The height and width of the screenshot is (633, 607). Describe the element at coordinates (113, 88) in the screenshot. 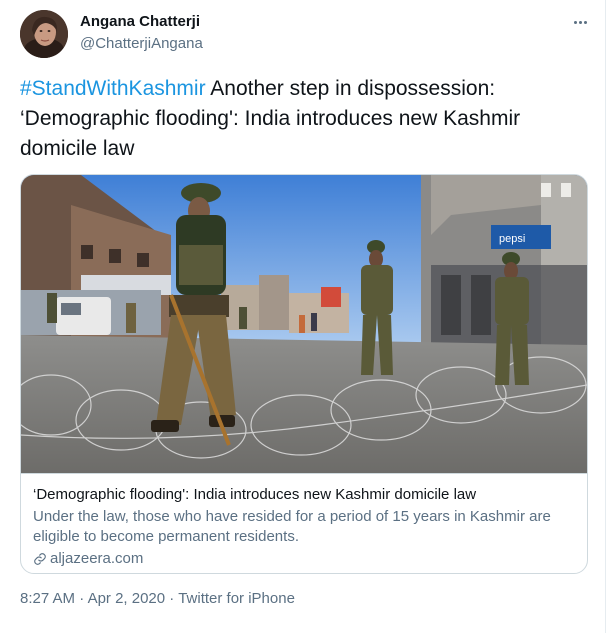

I see `hashtag-link: #StandWithKashmir` at that location.